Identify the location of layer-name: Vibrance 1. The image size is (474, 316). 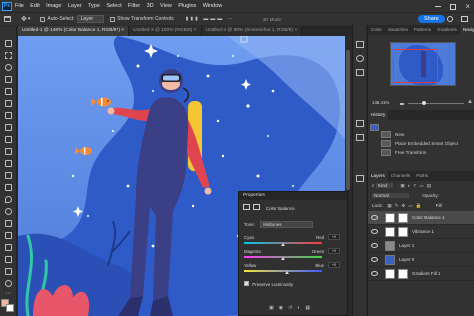
(423, 232).